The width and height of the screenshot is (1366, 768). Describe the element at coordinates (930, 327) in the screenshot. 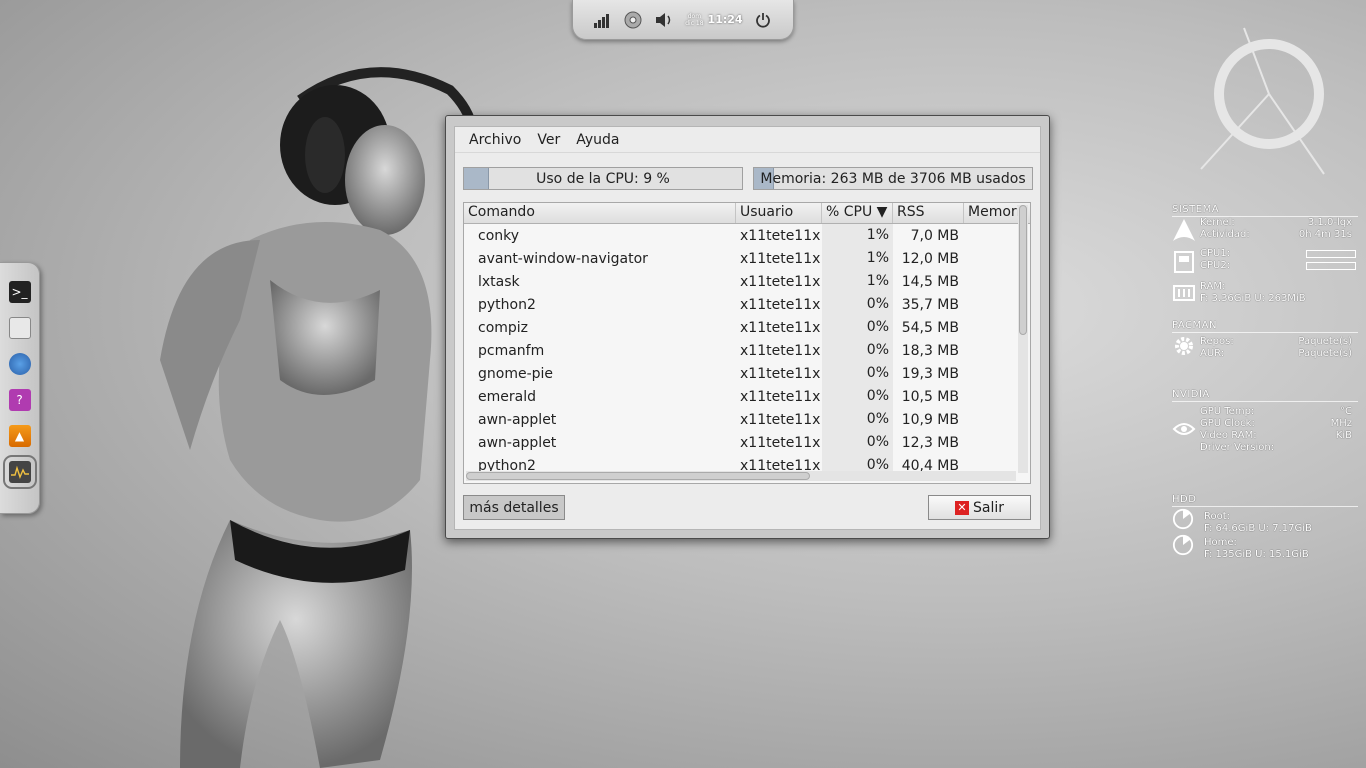

I see `process-rss: 54,5 MB` at that location.